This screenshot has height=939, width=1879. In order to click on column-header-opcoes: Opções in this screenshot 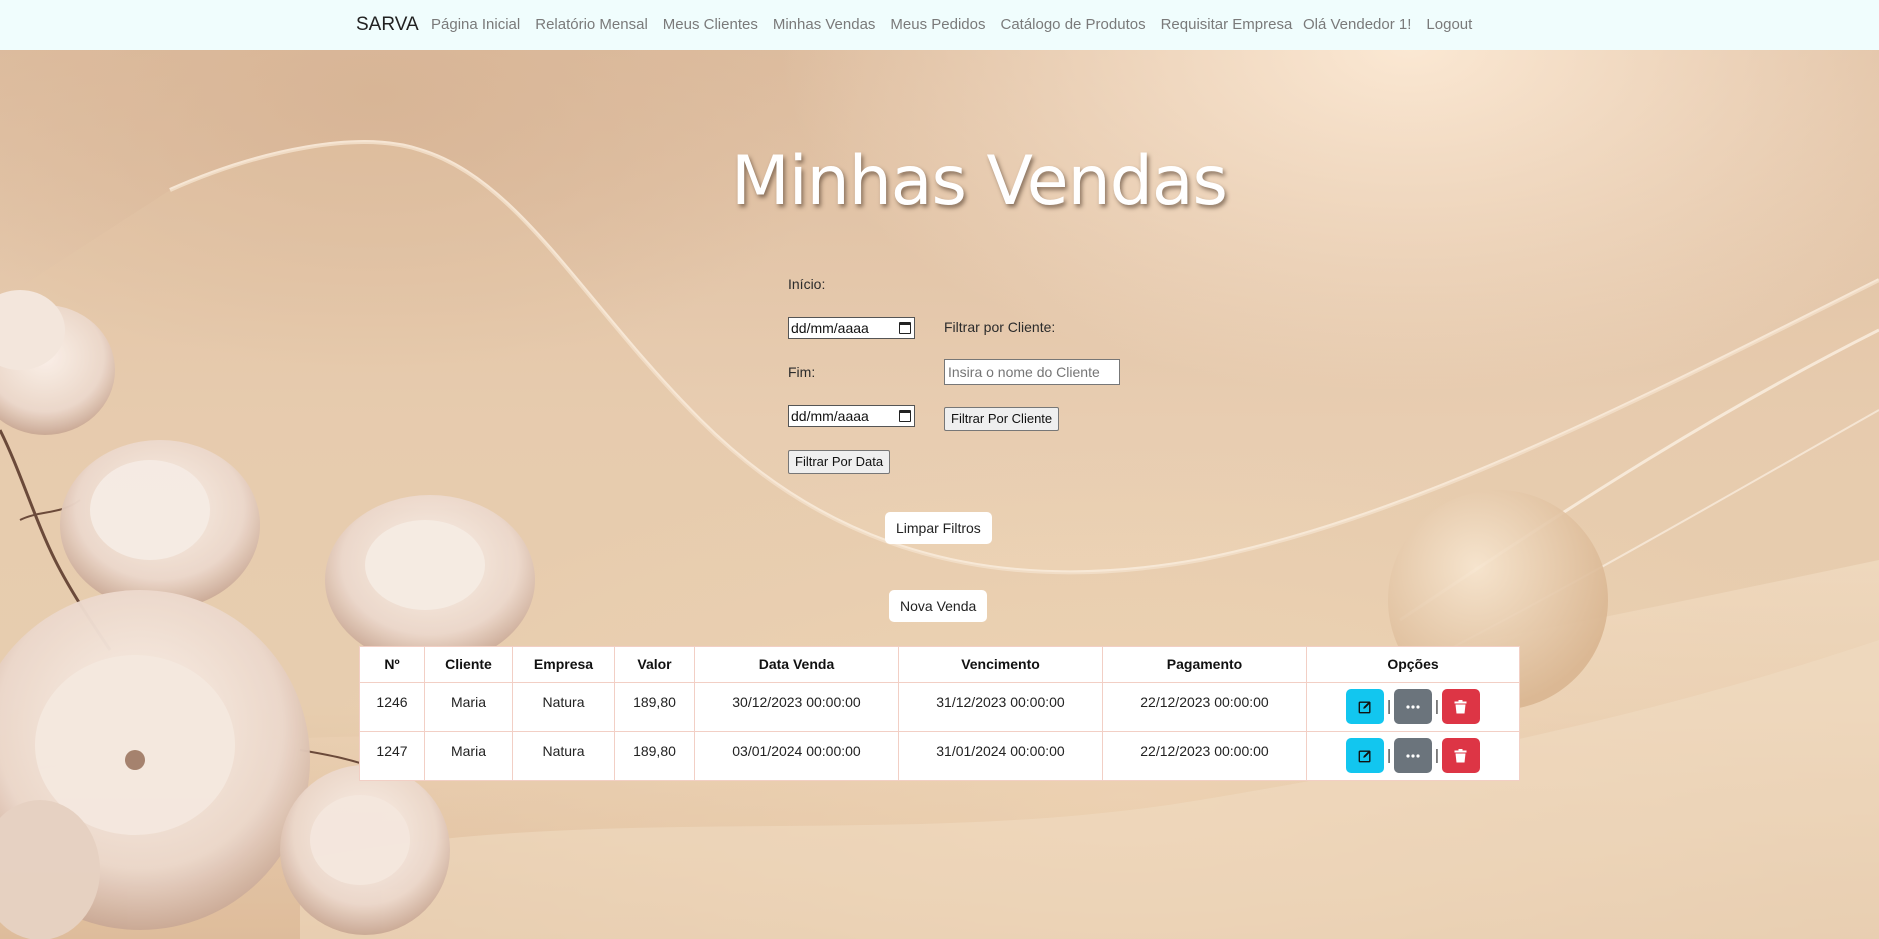, I will do `click(1413, 664)`.